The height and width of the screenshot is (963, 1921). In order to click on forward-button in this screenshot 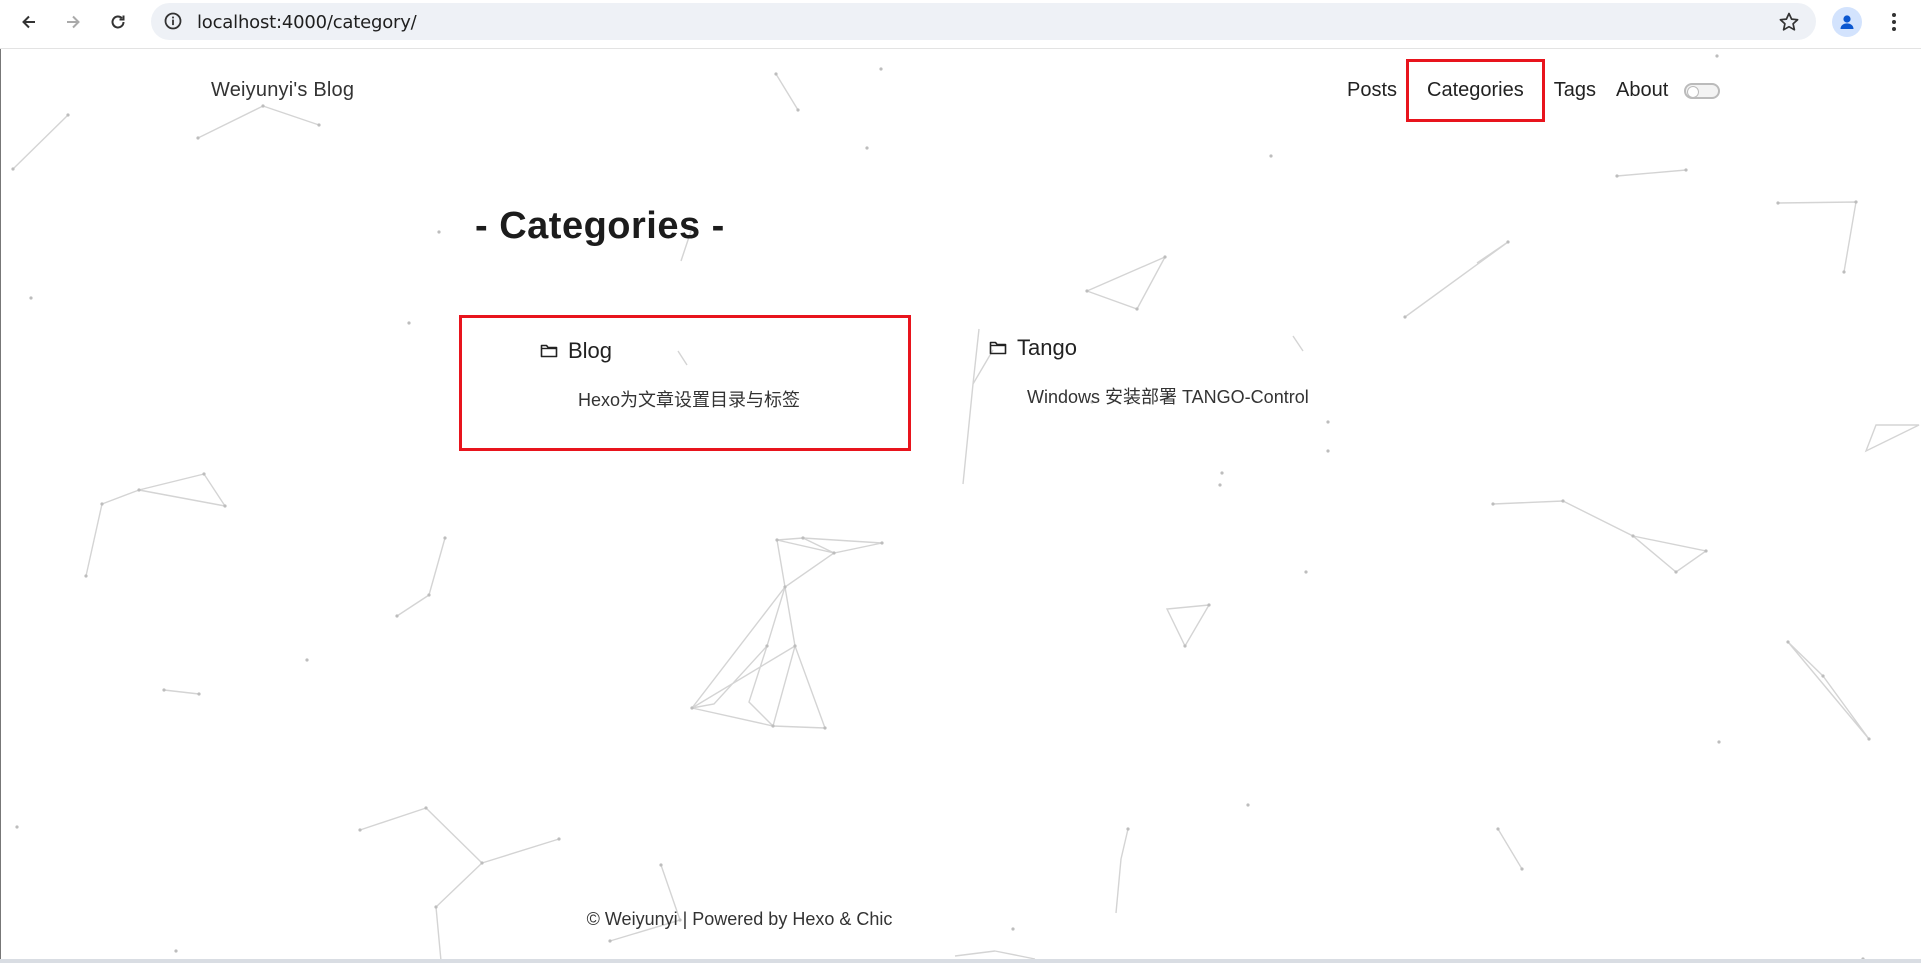, I will do `click(73, 22)`.